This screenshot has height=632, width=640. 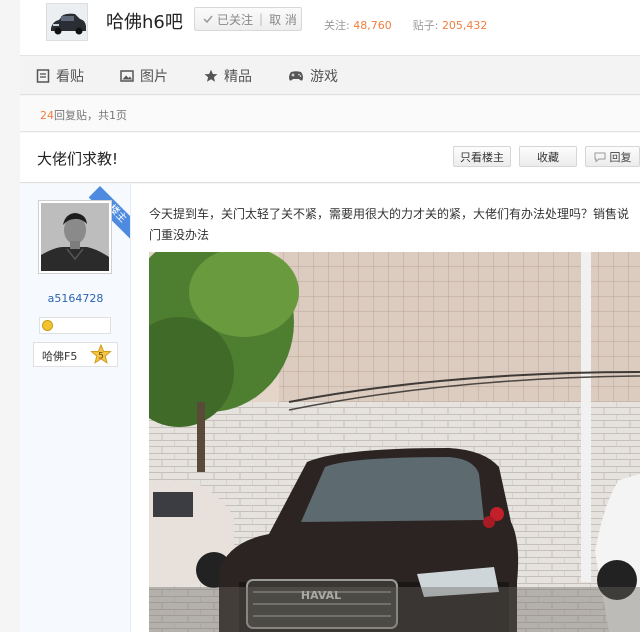 What do you see at coordinates (47, 115) in the screenshot?
I see `reply-count: 24` at bounding box center [47, 115].